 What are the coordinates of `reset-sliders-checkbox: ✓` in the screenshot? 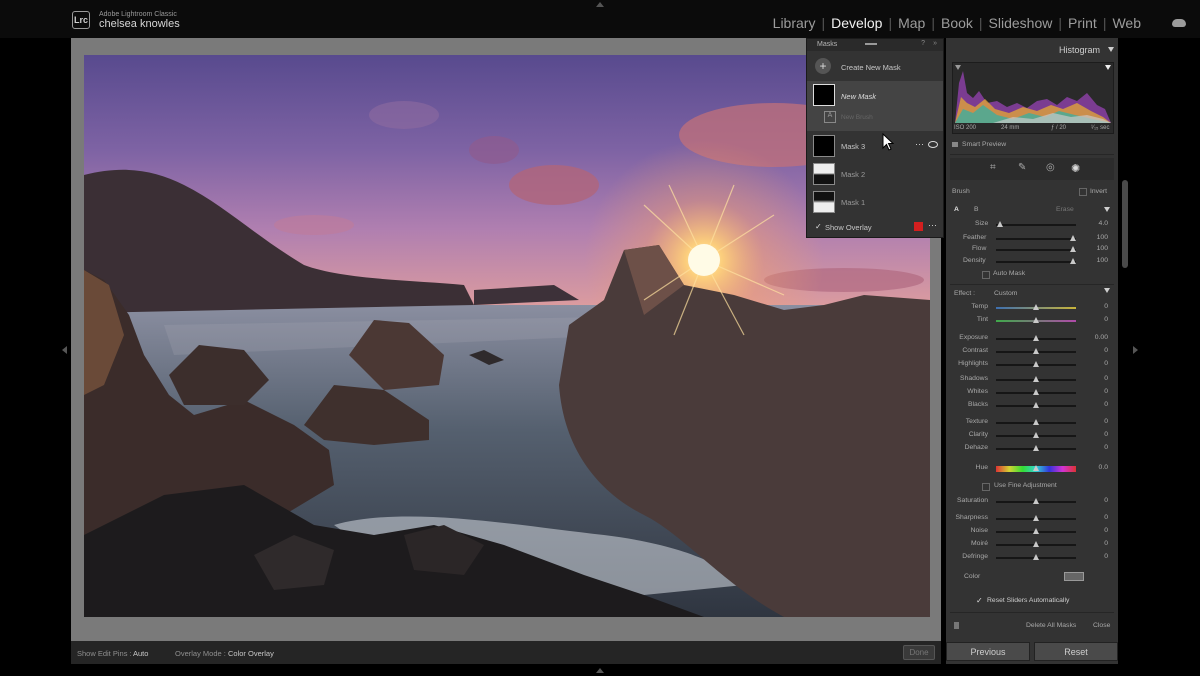 It's located at (979, 600).